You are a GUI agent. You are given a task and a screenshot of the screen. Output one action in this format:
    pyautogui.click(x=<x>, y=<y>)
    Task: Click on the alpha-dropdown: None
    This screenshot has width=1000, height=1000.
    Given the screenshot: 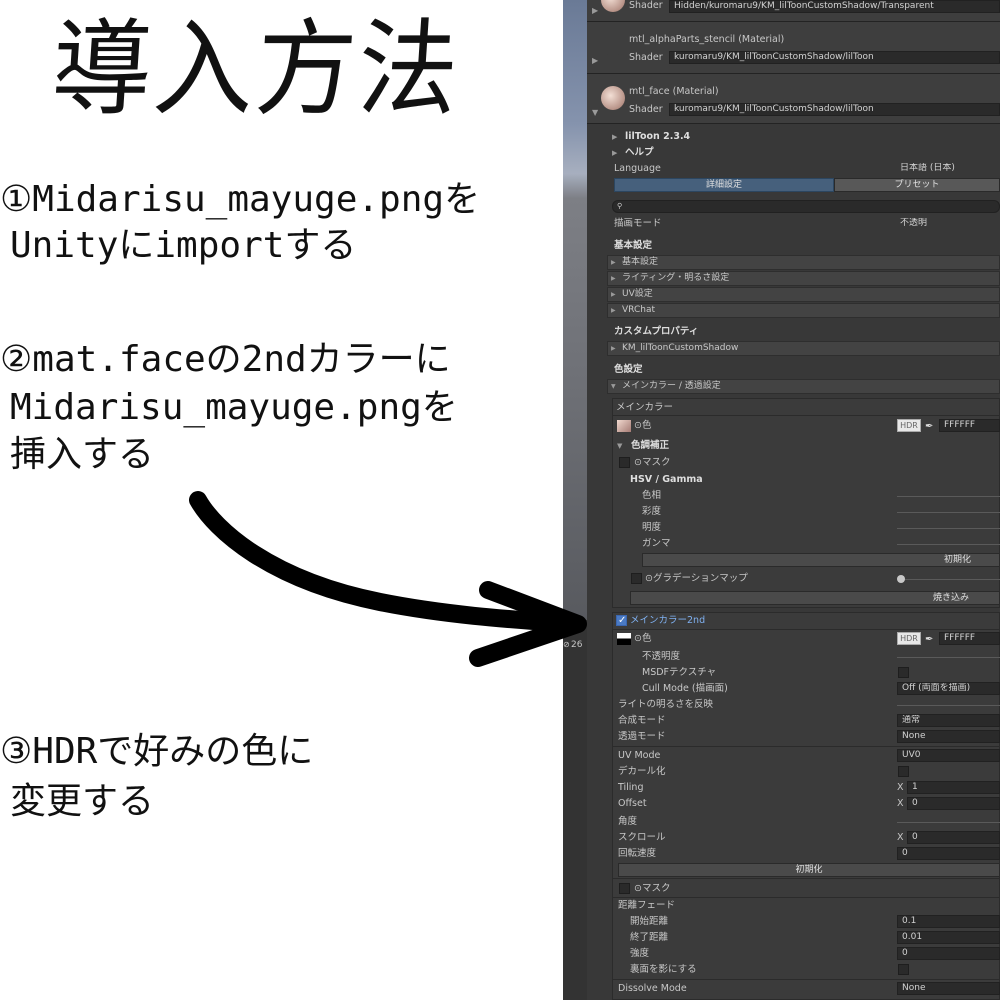 What is the action you would take?
    pyautogui.click(x=948, y=736)
    